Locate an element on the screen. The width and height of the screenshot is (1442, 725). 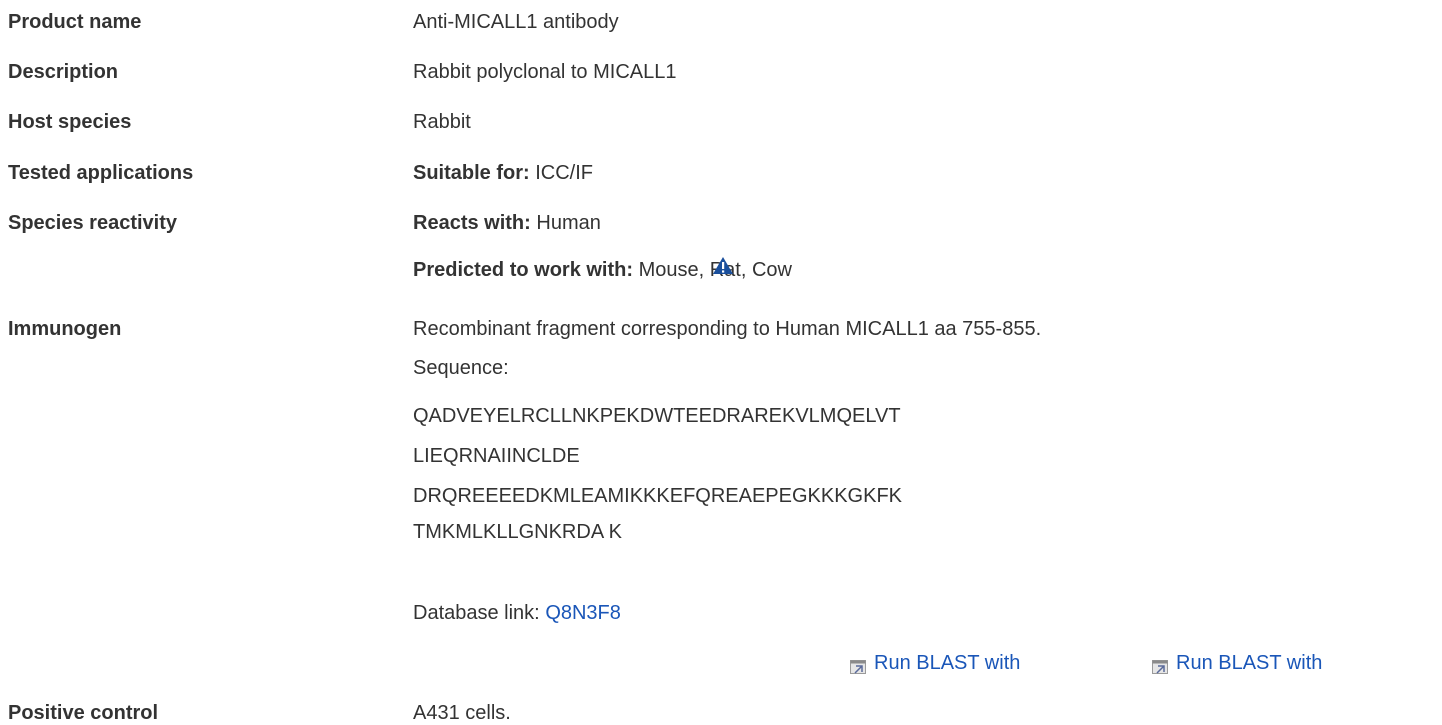
suitable-for-prefix: Suitable for: is located at coordinates (471, 173).